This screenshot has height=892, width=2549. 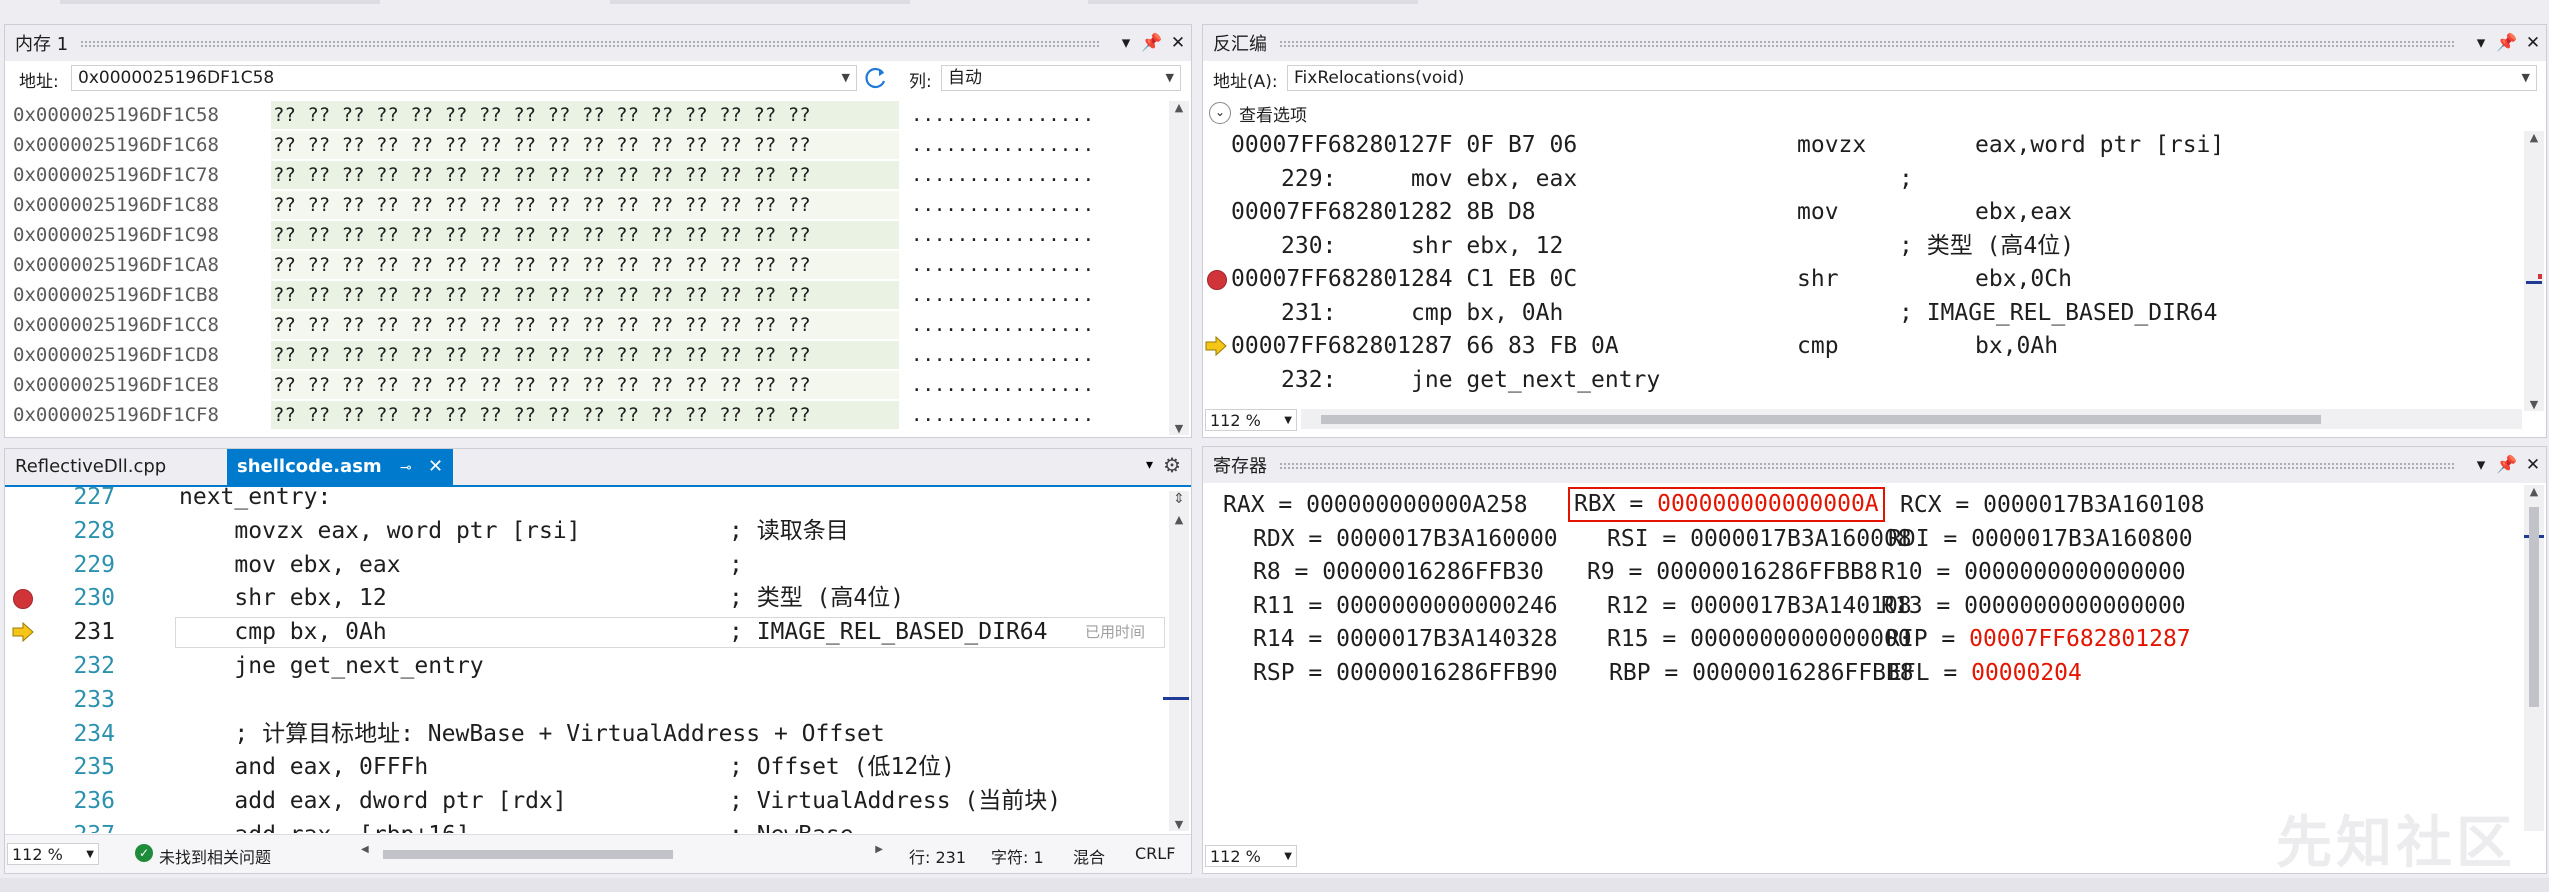 What do you see at coordinates (324, 826) in the screenshot?
I see `code-text: add rax, [rbp+16]` at bounding box center [324, 826].